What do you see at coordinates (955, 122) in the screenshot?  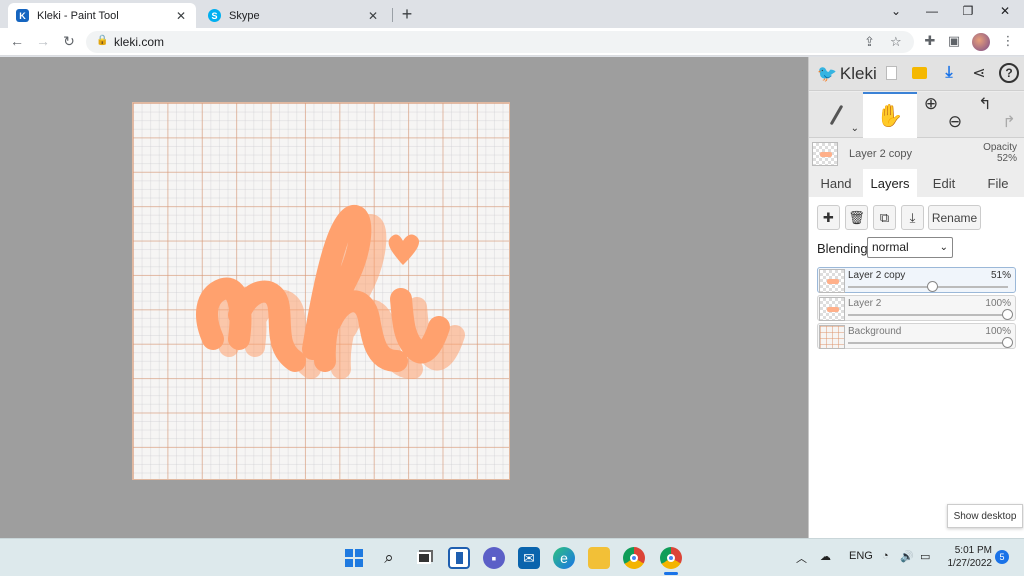 I see `zoom-out-button: ⊖` at bounding box center [955, 122].